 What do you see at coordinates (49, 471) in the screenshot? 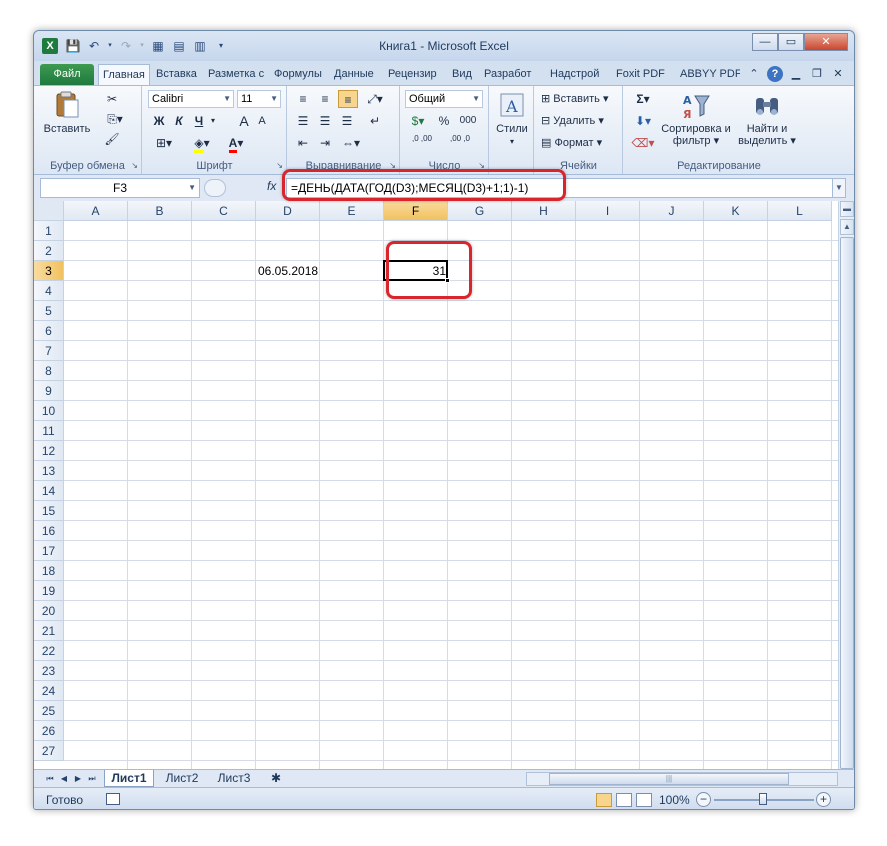
I see `row-header: 13` at bounding box center [49, 471].